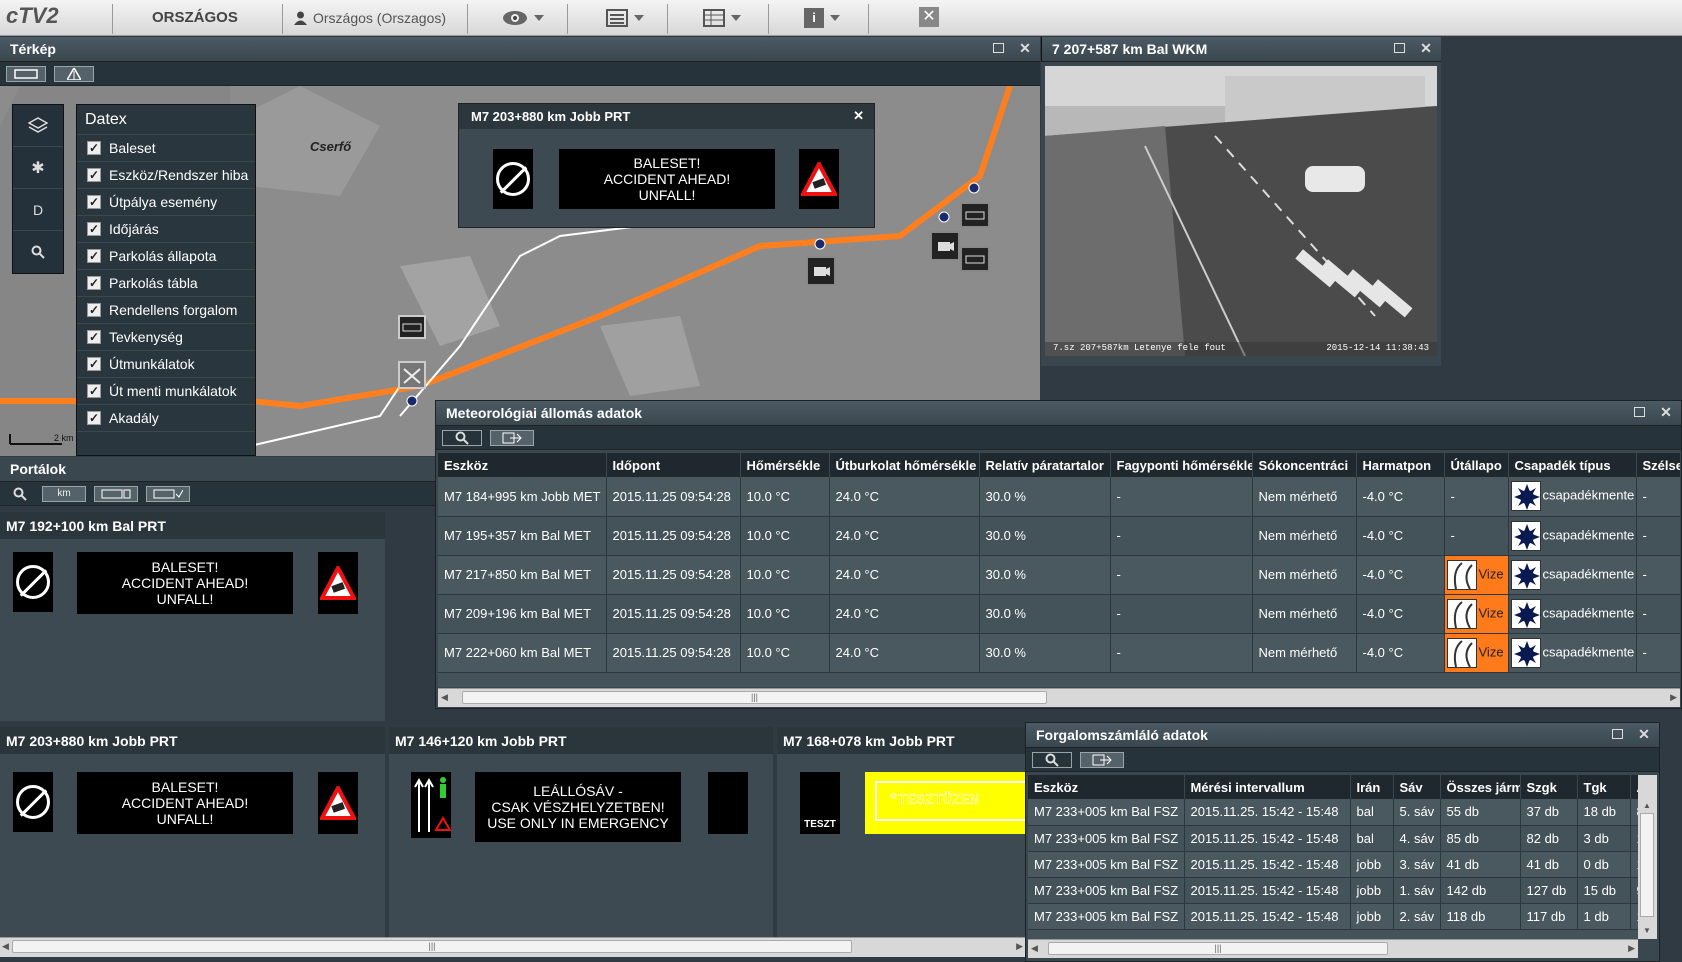 The height and width of the screenshot is (962, 1682). What do you see at coordinates (38, 126) in the screenshot?
I see `layers-button` at bounding box center [38, 126].